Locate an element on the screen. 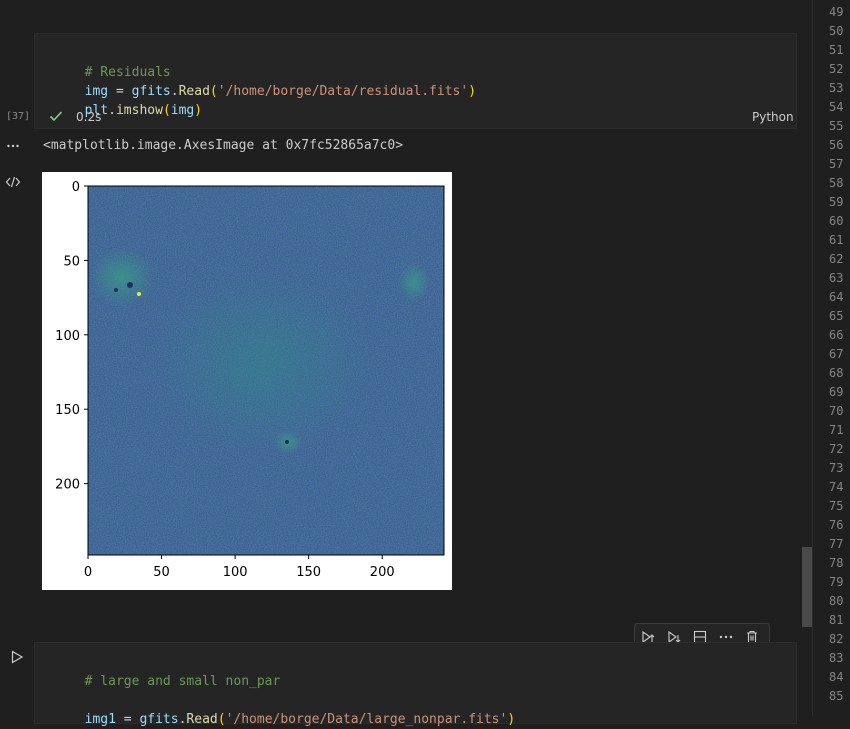  y-tick-label: 200 is located at coordinates (67, 485).